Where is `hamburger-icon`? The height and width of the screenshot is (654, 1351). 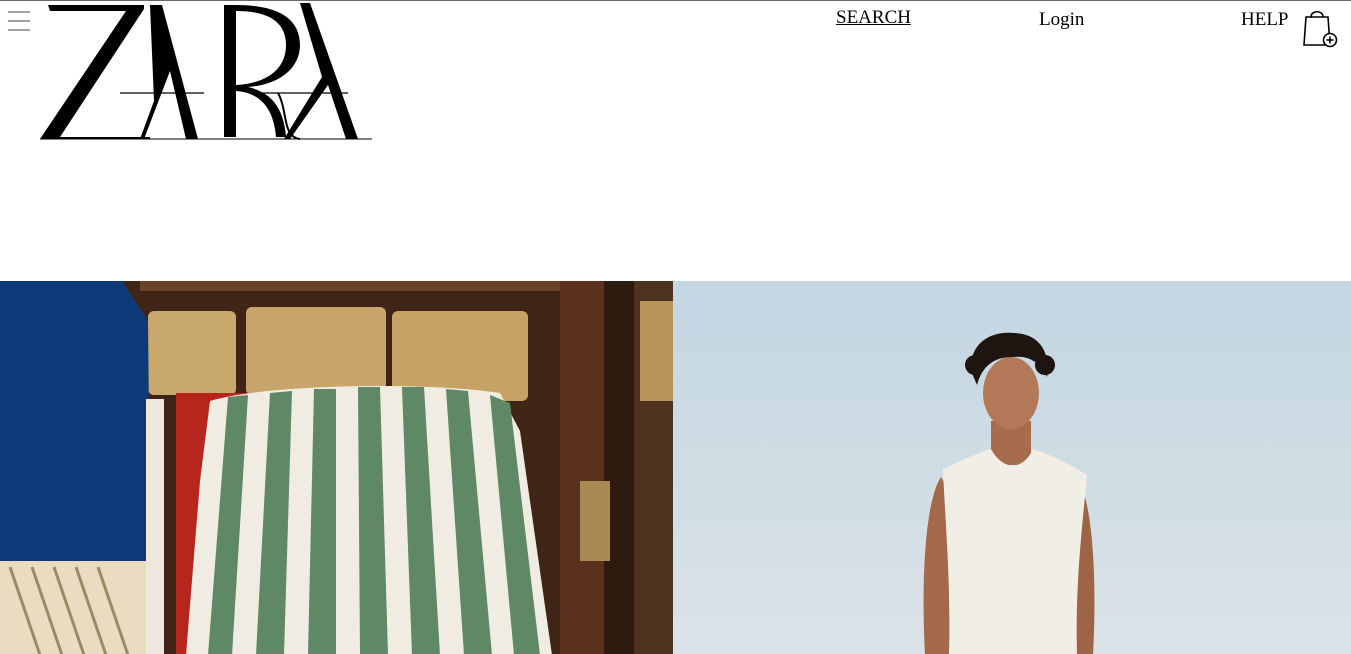
hamburger-icon is located at coordinates (19, 21).